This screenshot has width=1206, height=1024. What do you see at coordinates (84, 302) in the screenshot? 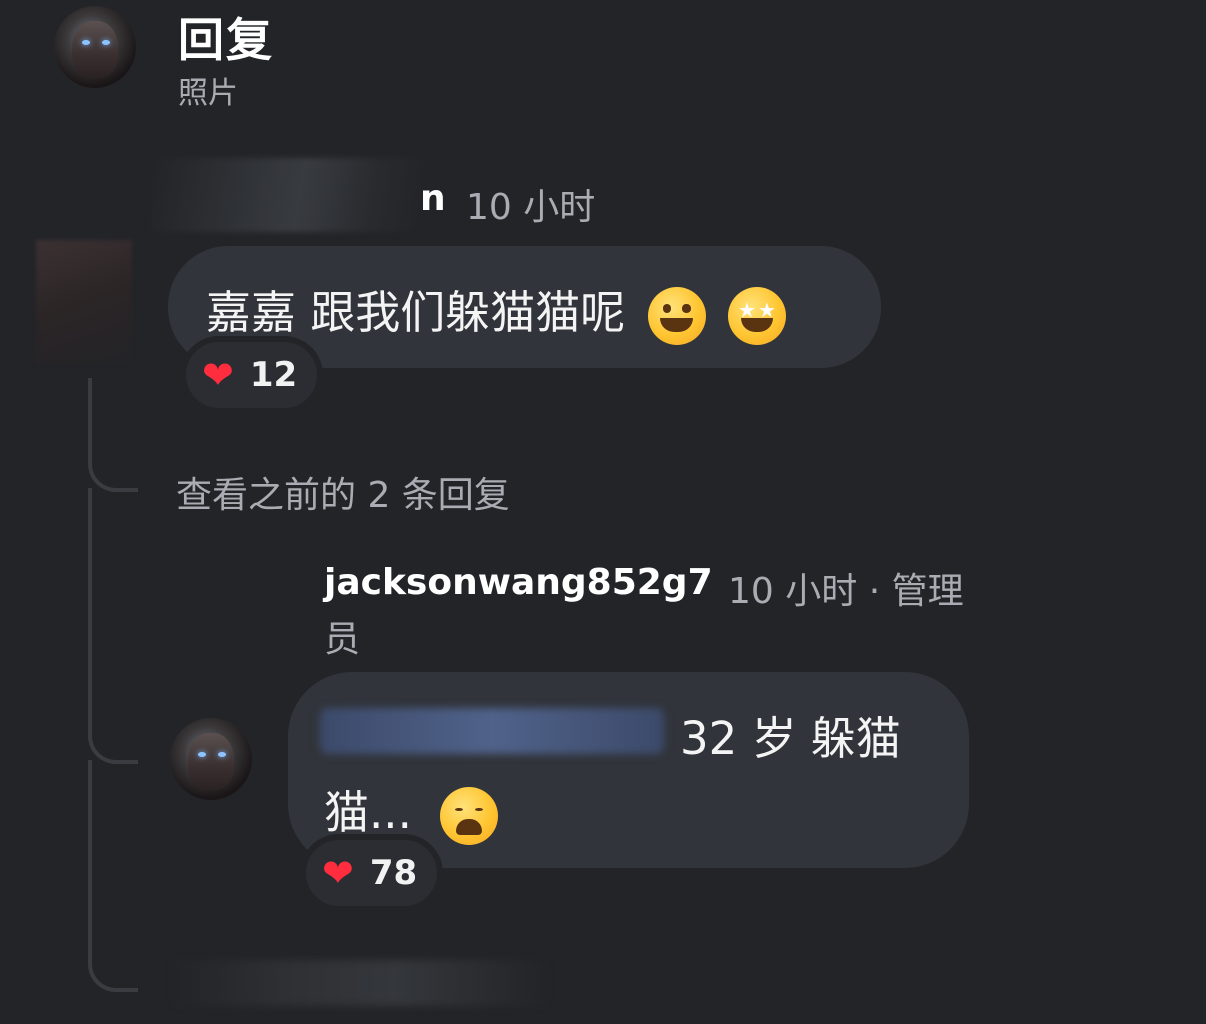
I see `redacted-avatar` at bounding box center [84, 302].